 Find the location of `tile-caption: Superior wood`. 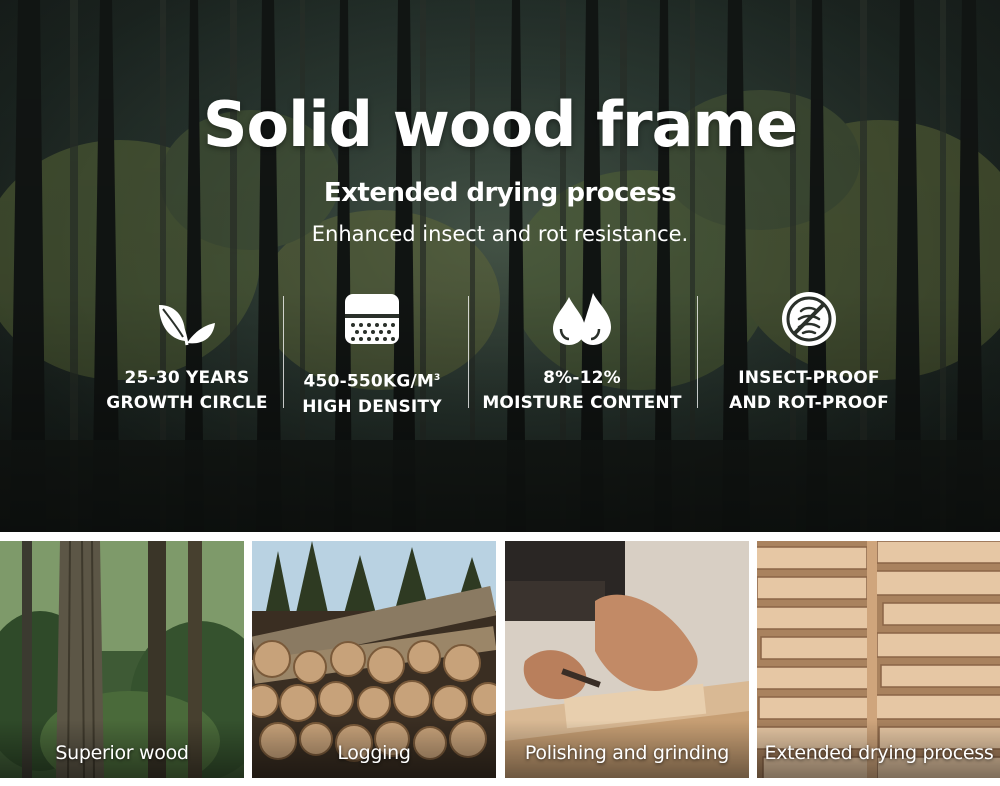

tile-caption: Superior wood is located at coordinates (122, 753).